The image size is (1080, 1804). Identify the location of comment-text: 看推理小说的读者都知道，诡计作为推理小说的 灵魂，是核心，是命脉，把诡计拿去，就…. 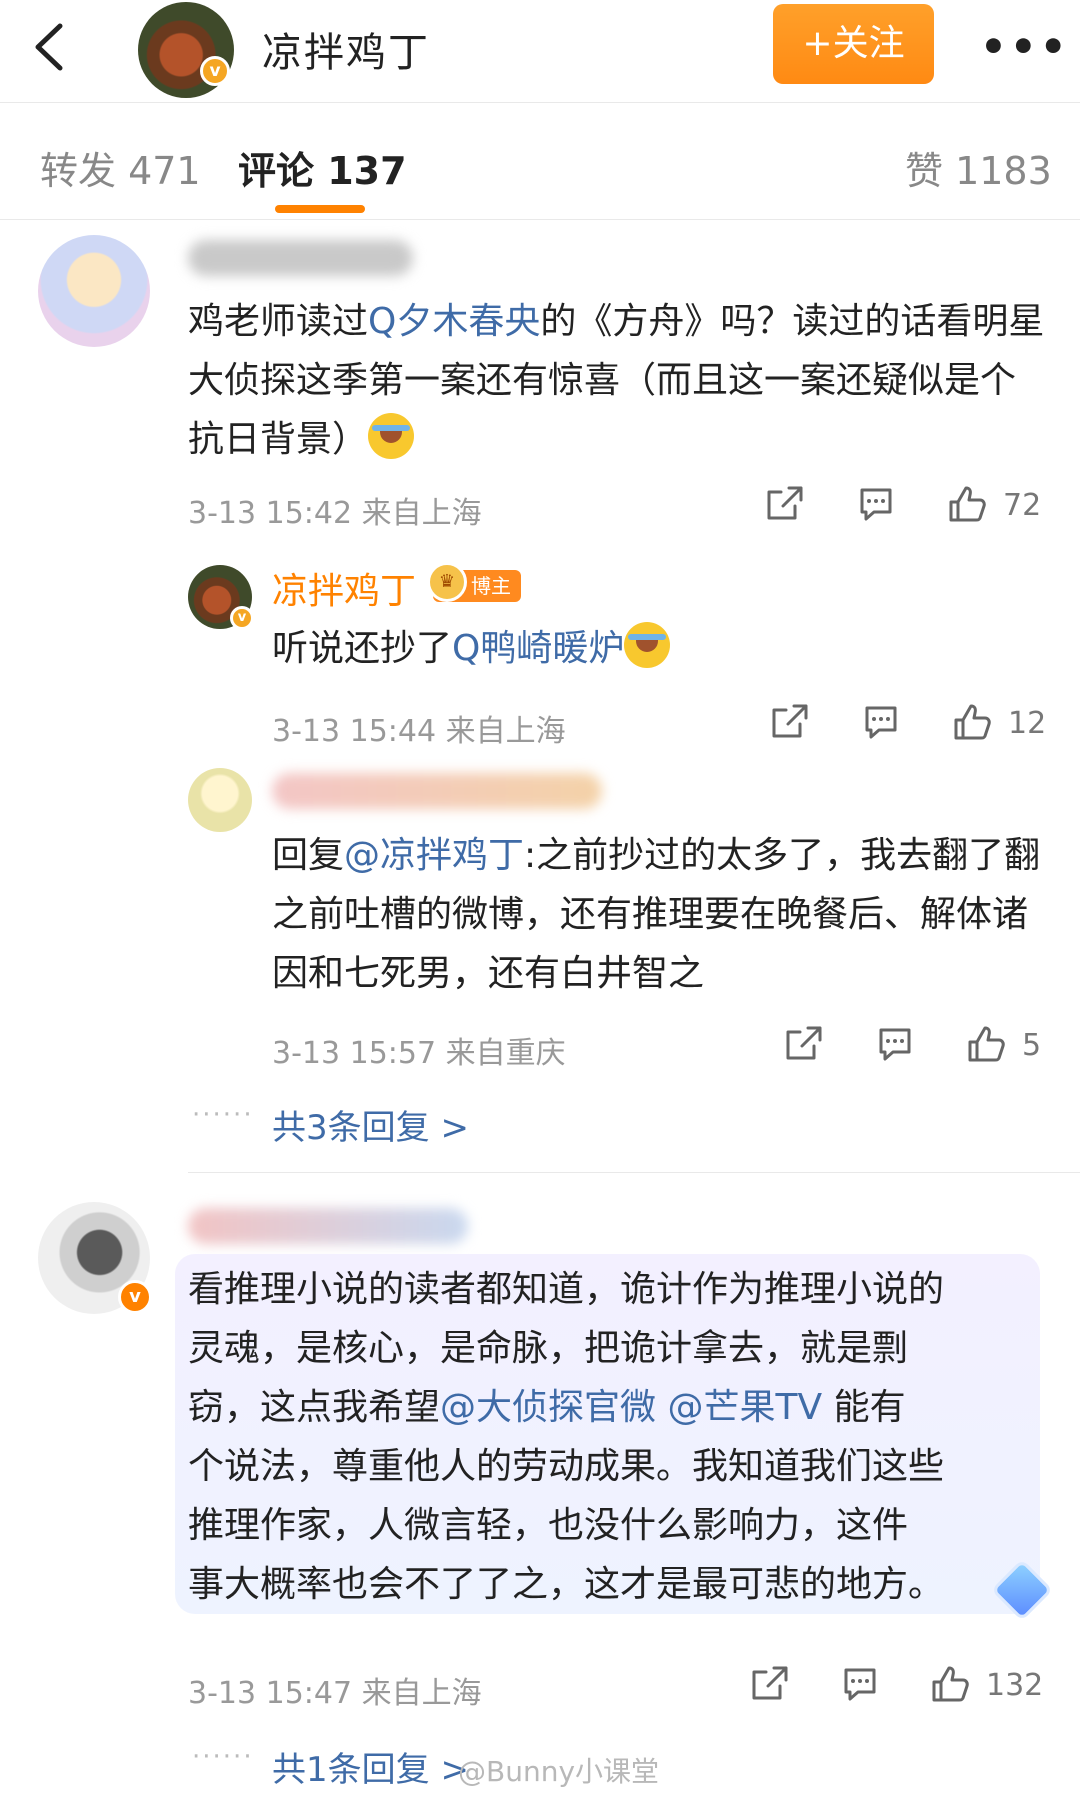
(566, 1437).